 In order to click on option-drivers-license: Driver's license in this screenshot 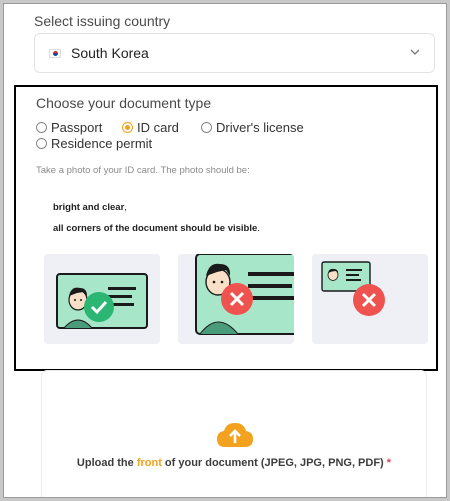, I will do `click(252, 127)`.